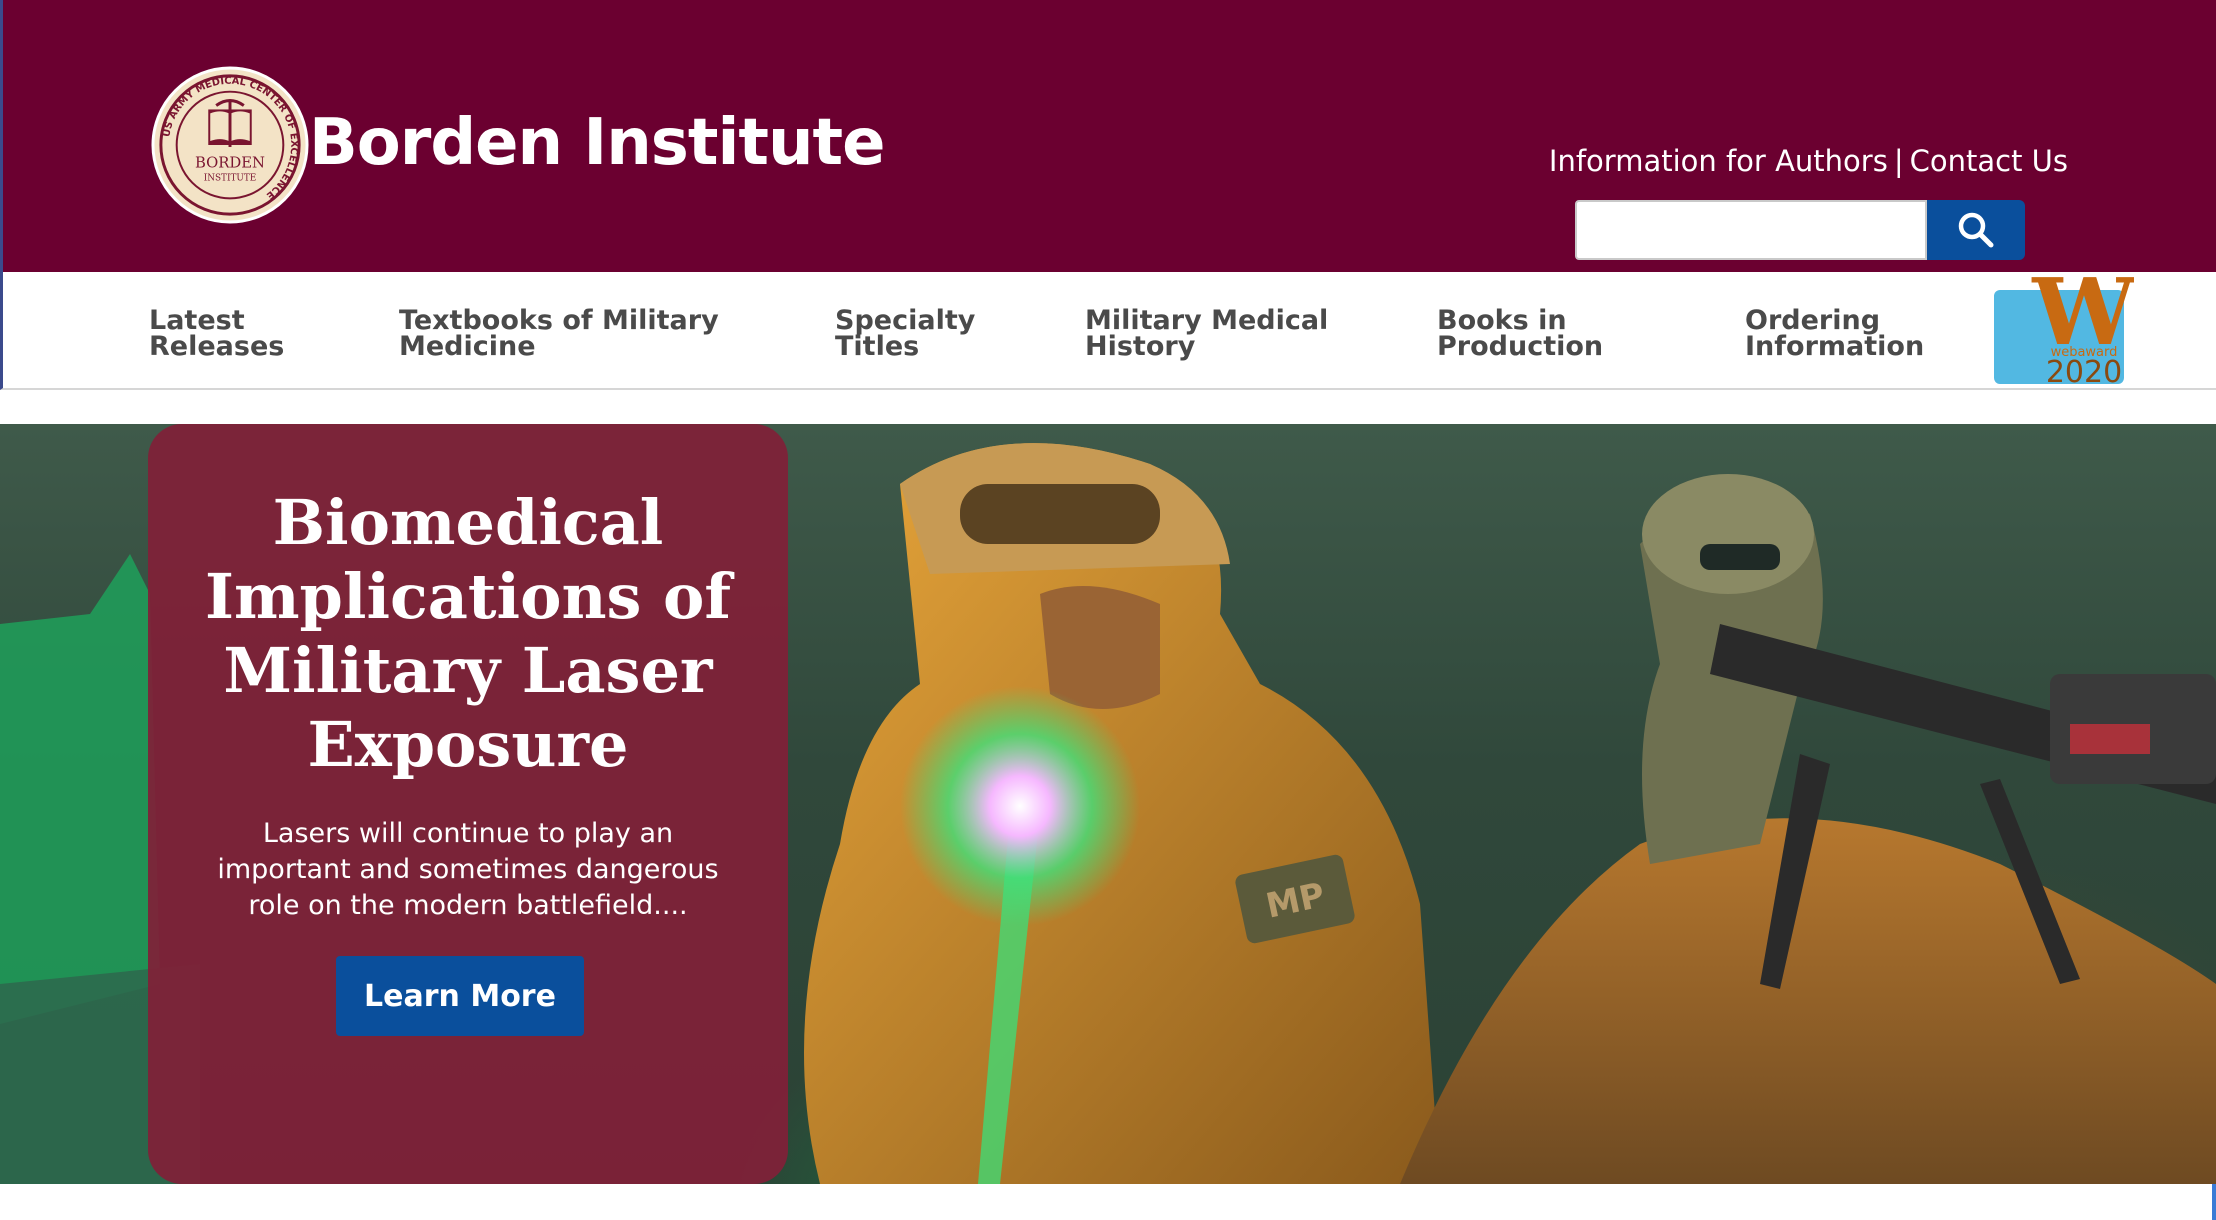 This screenshot has width=2216, height=1220. I want to click on search-icon, so click(1976, 230).